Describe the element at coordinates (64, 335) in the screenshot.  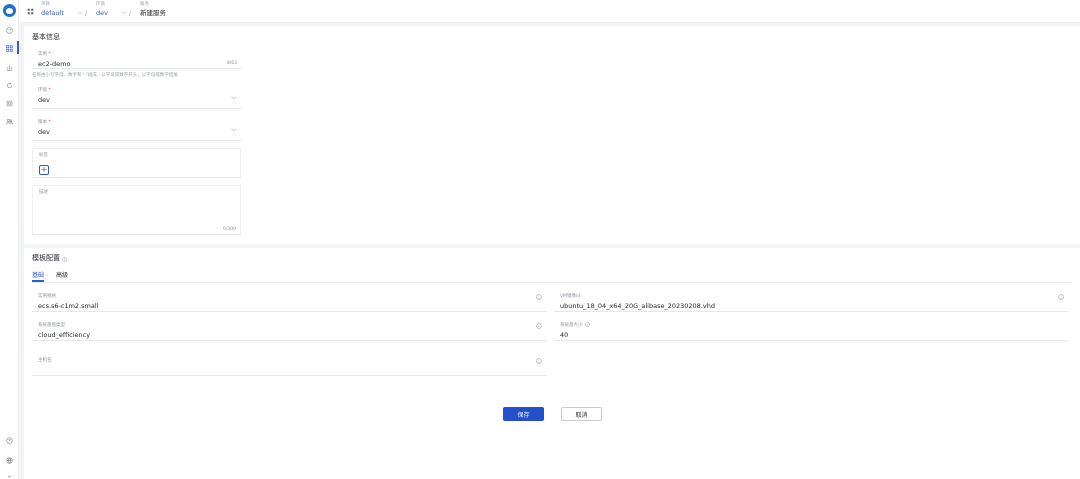
I see `disk-category-value: cloud_efficiency` at that location.